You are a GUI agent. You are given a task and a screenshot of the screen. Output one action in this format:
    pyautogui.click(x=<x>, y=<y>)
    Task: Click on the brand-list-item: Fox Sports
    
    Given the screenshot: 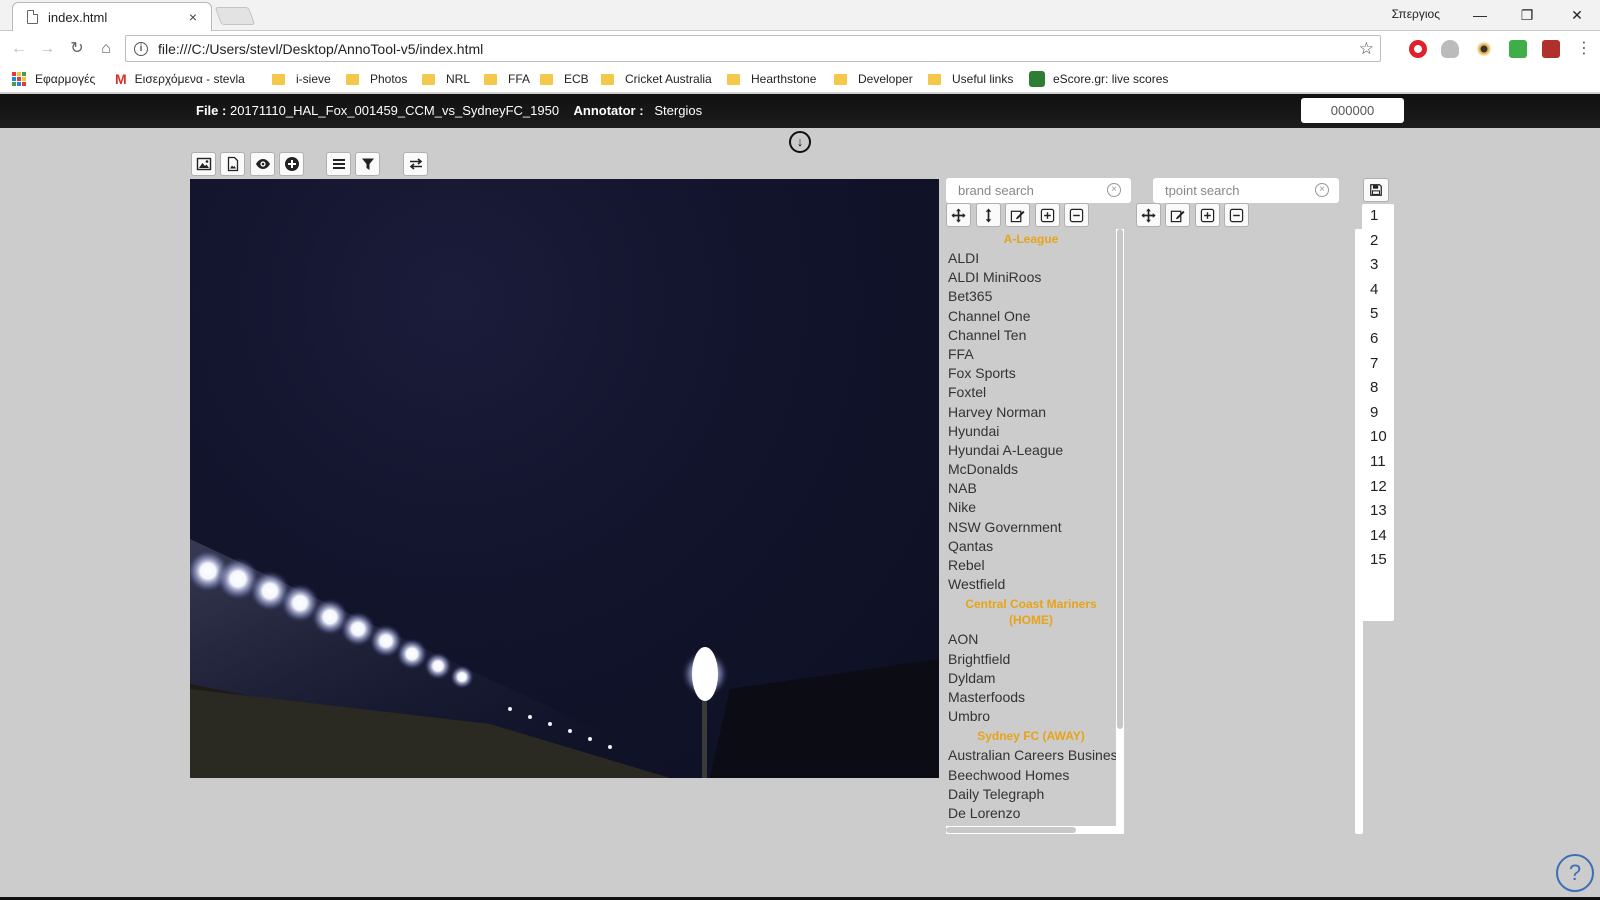 What is the action you would take?
    pyautogui.click(x=1031, y=373)
    